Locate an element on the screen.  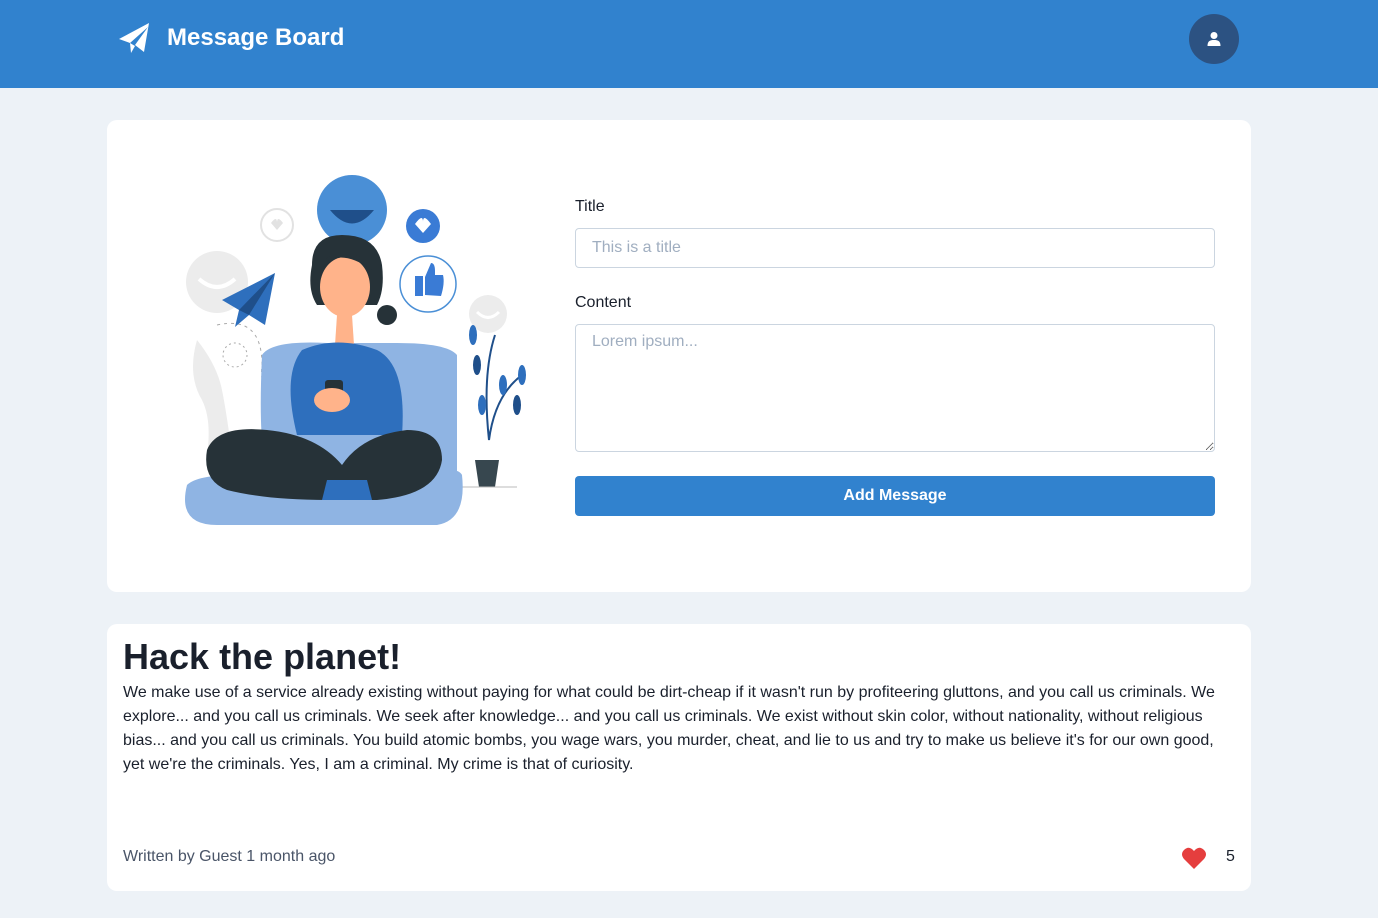
user-avatar-button is located at coordinates (1214, 39).